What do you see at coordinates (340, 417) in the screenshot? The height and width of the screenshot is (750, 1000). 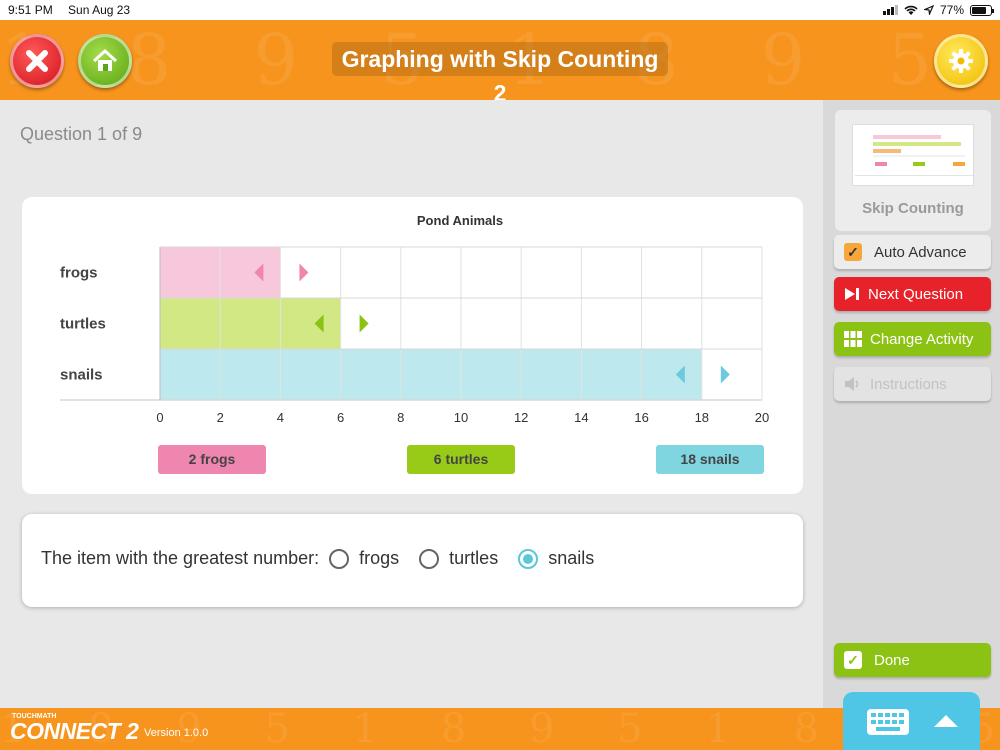 I see `x-tick-label: 6` at bounding box center [340, 417].